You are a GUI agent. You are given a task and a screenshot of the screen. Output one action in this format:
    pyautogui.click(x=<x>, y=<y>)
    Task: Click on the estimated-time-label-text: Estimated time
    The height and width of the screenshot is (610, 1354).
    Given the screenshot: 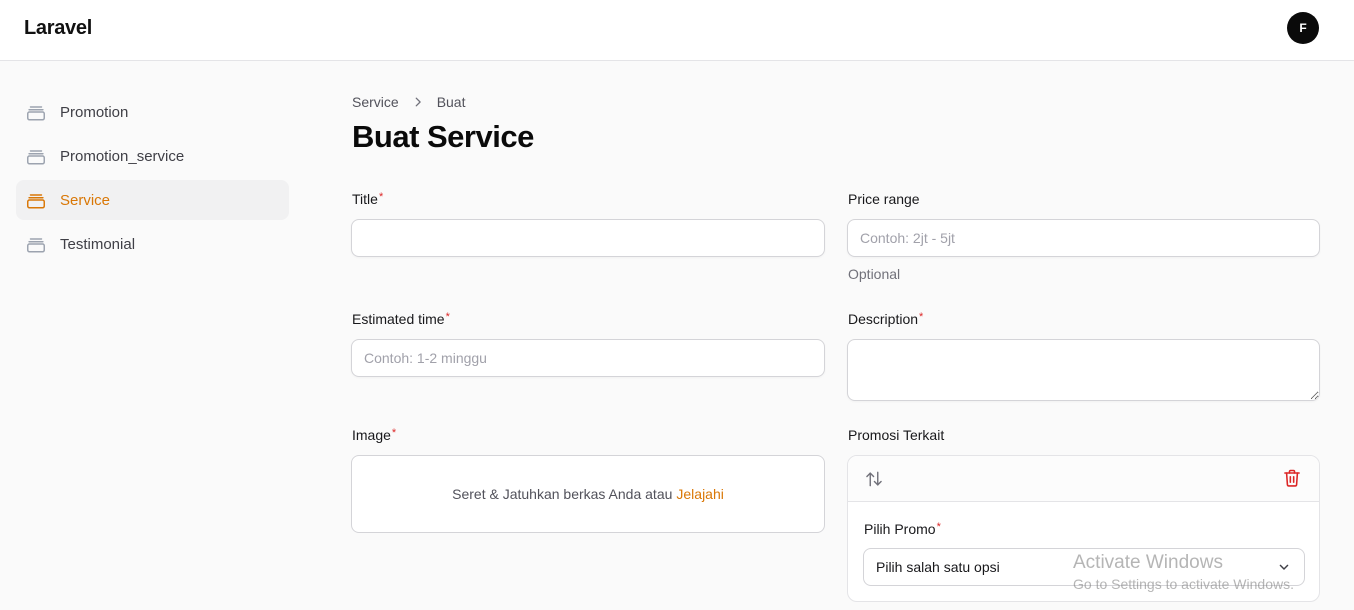 What is the action you would take?
    pyautogui.click(x=398, y=319)
    